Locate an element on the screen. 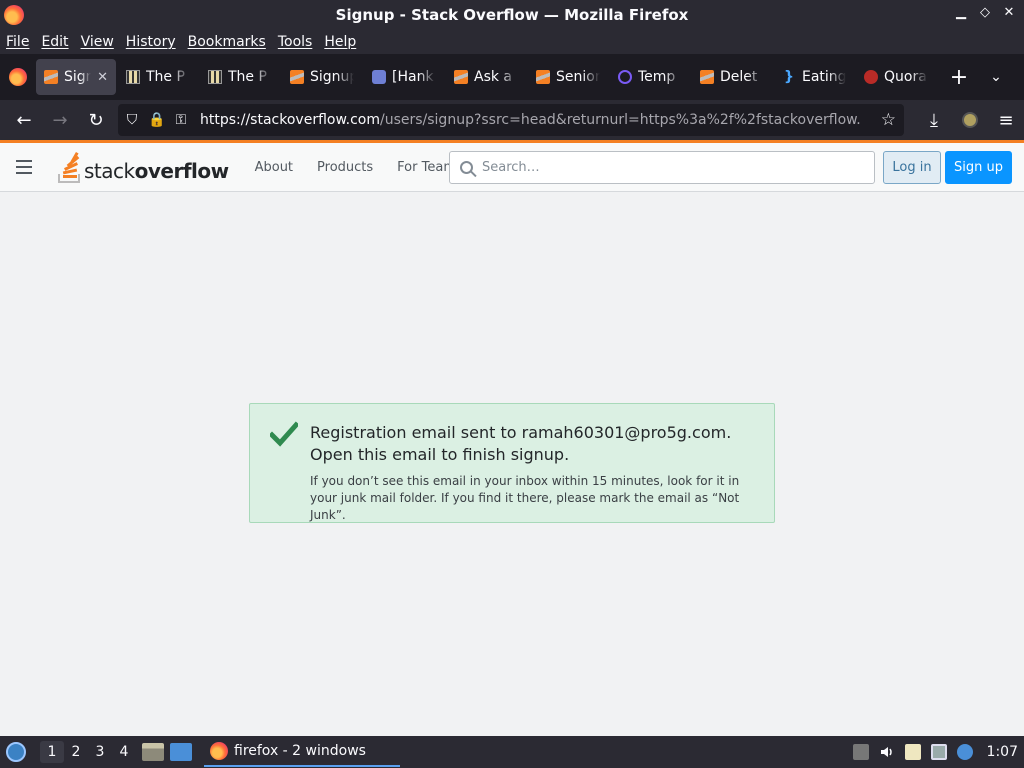 The image size is (1024, 768). reload-button: ↻ is located at coordinates (96, 120).